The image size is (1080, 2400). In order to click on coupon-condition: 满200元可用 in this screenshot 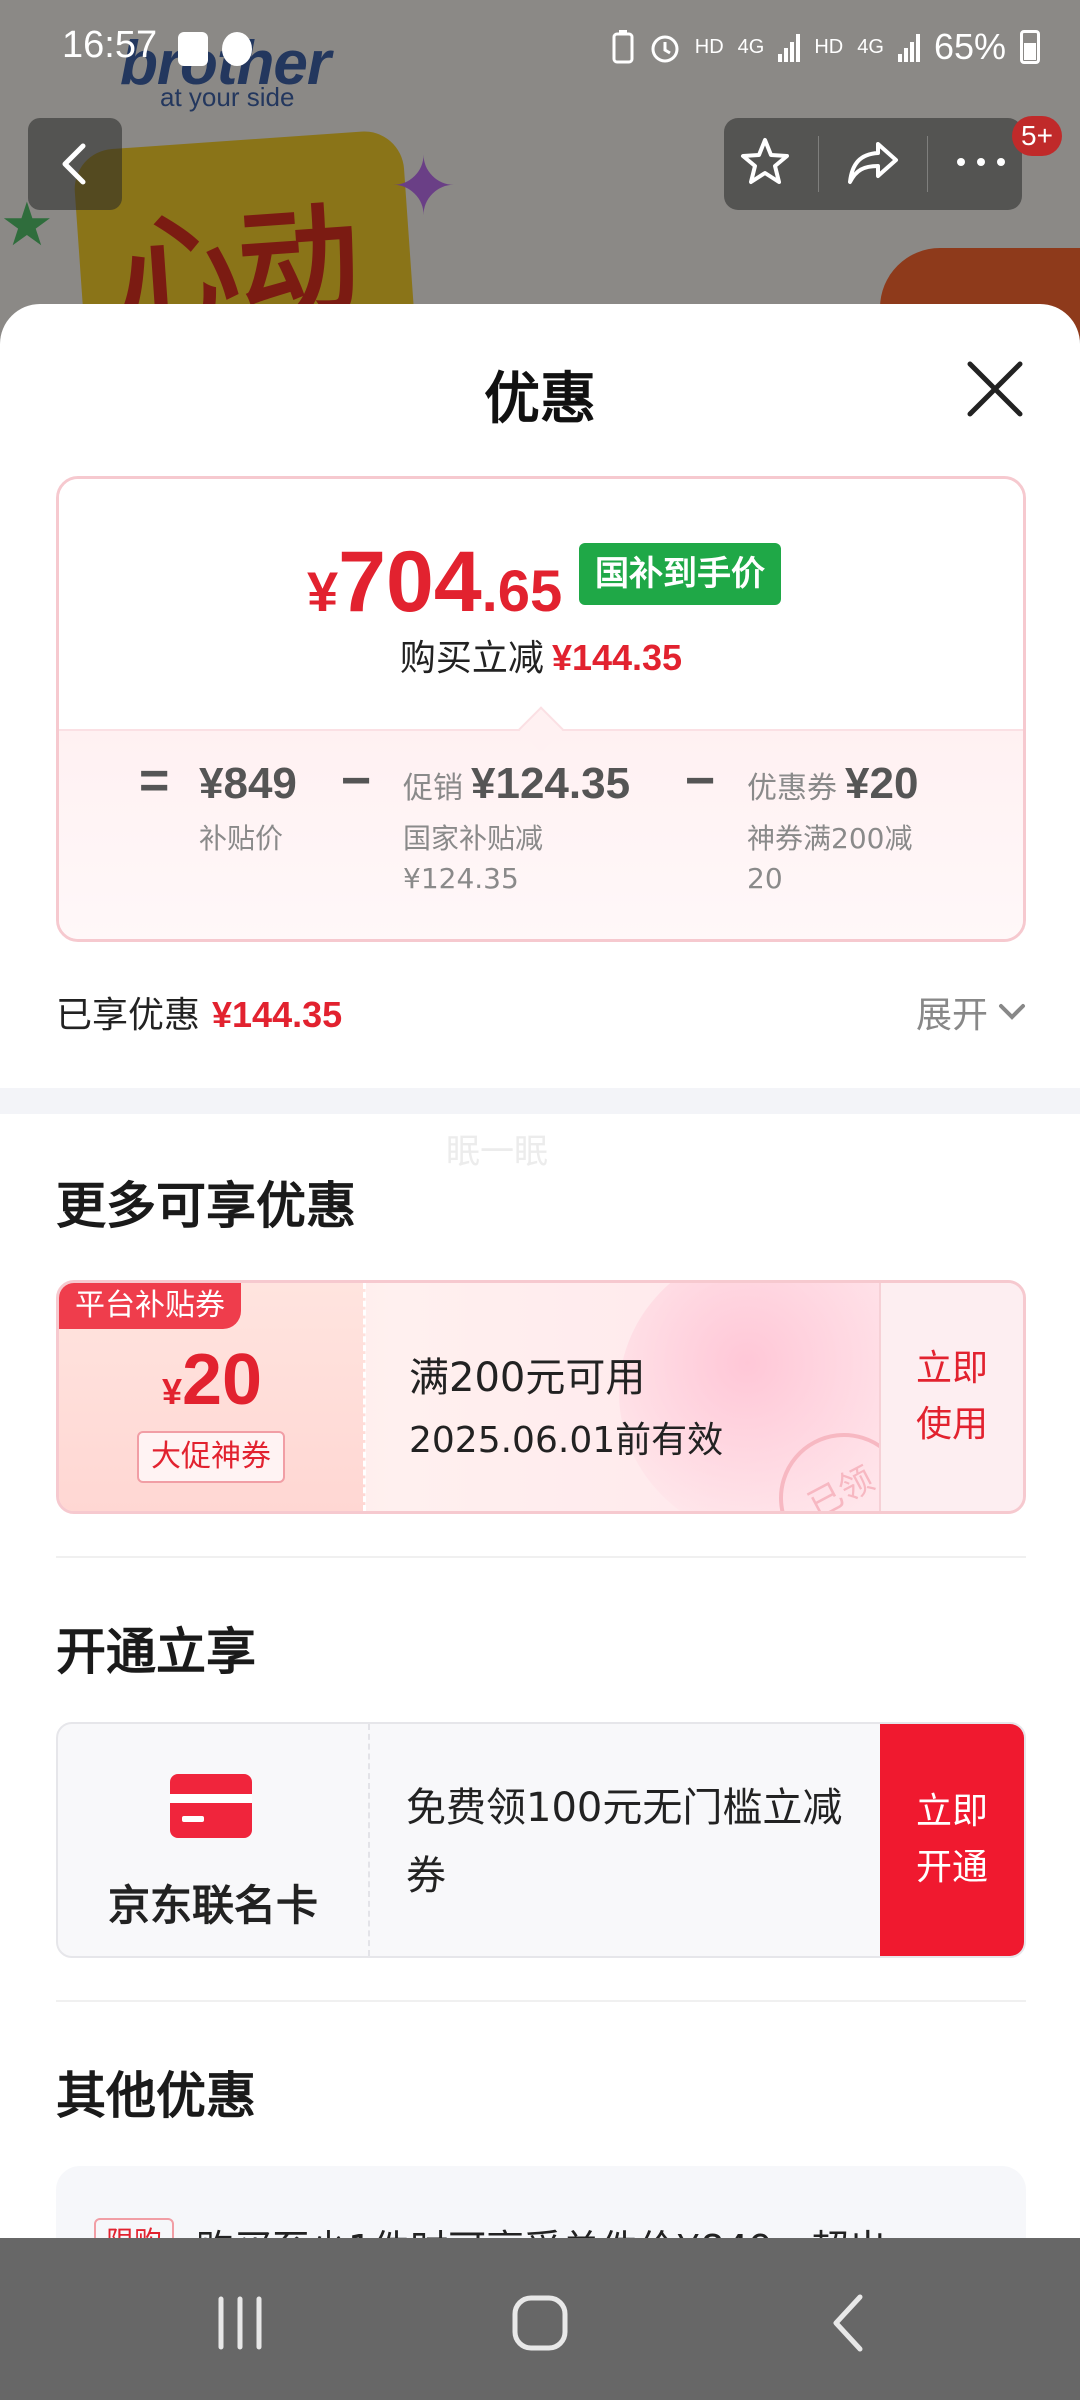, I will do `click(527, 1378)`.